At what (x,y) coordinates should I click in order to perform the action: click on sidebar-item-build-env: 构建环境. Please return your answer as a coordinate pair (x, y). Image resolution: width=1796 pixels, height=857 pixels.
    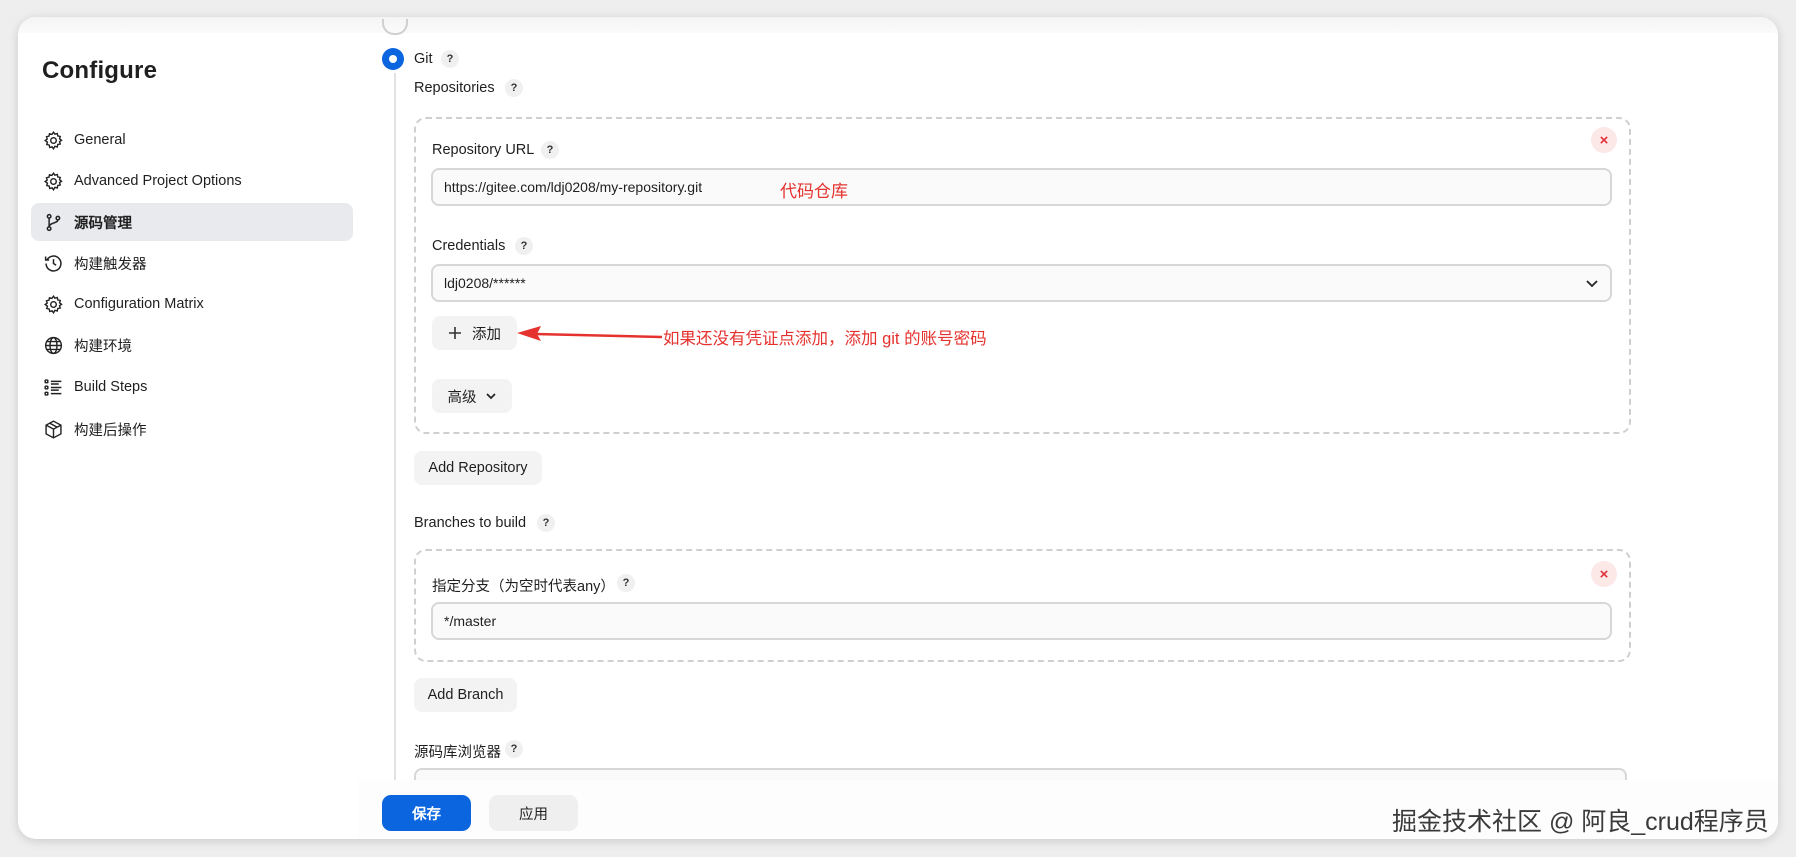
    Looking at the image, I should click on (192, 345).